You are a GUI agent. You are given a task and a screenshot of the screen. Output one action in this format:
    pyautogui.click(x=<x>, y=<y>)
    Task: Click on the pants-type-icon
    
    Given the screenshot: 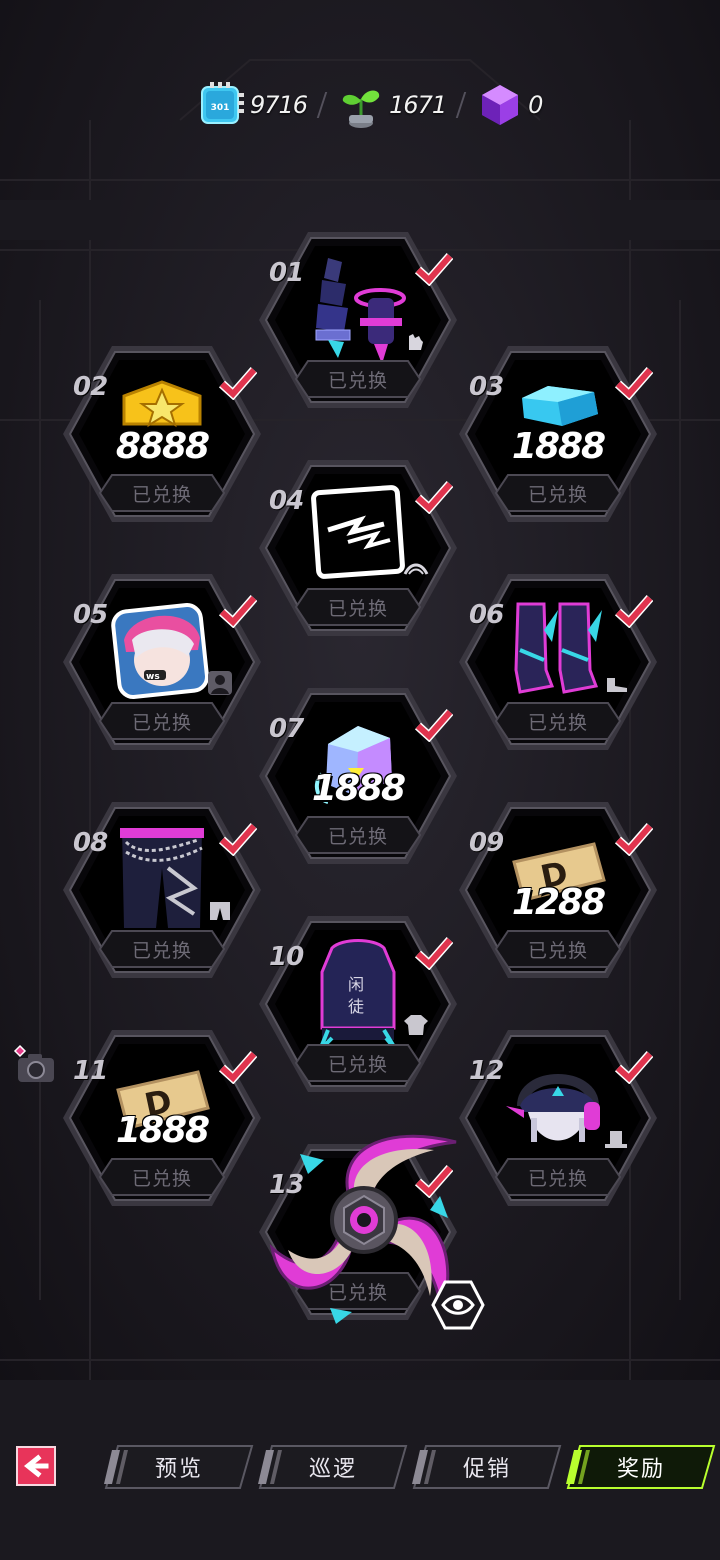 What is the action you would take?
    pyautogui.click(x=220, y=911)
    